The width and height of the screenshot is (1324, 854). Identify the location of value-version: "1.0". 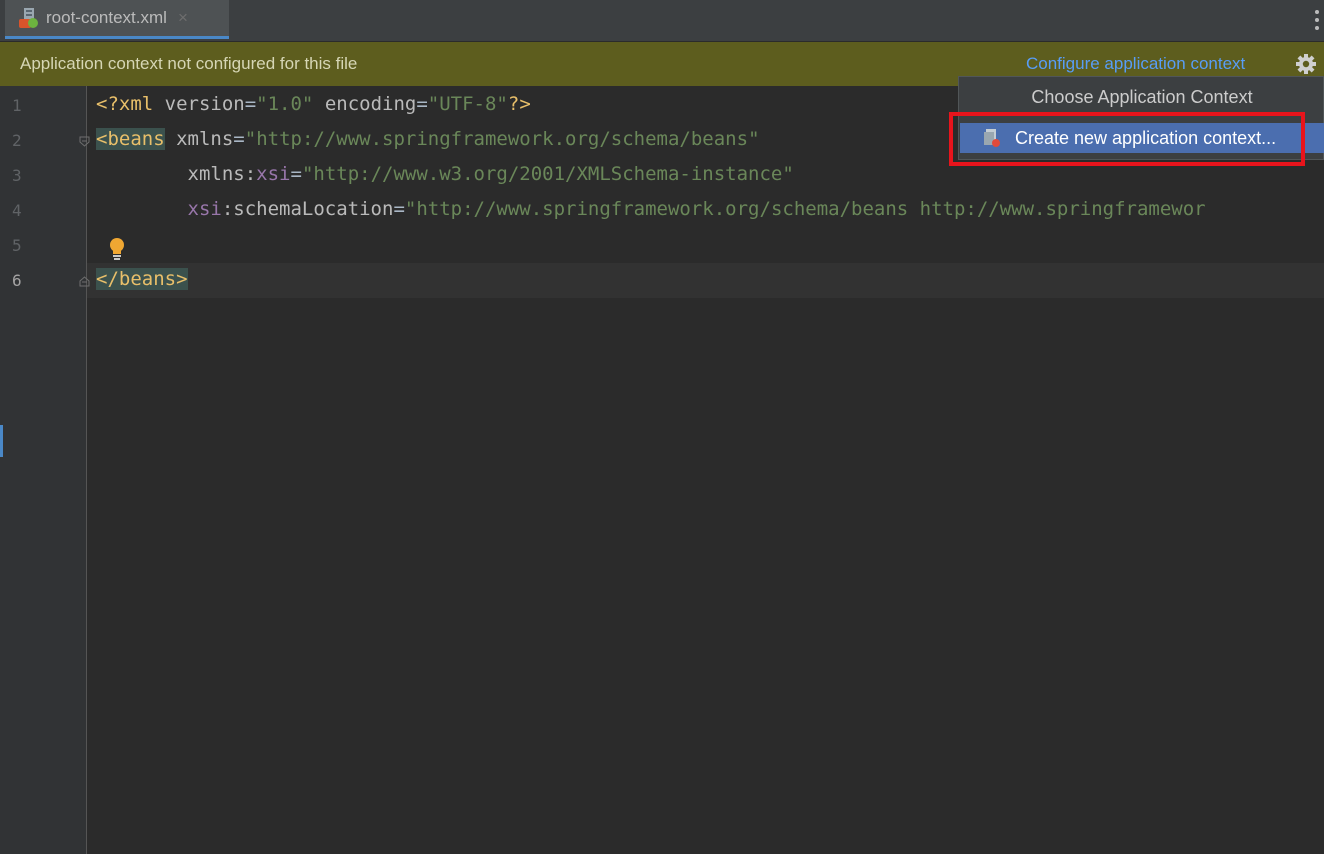
(285, 104).